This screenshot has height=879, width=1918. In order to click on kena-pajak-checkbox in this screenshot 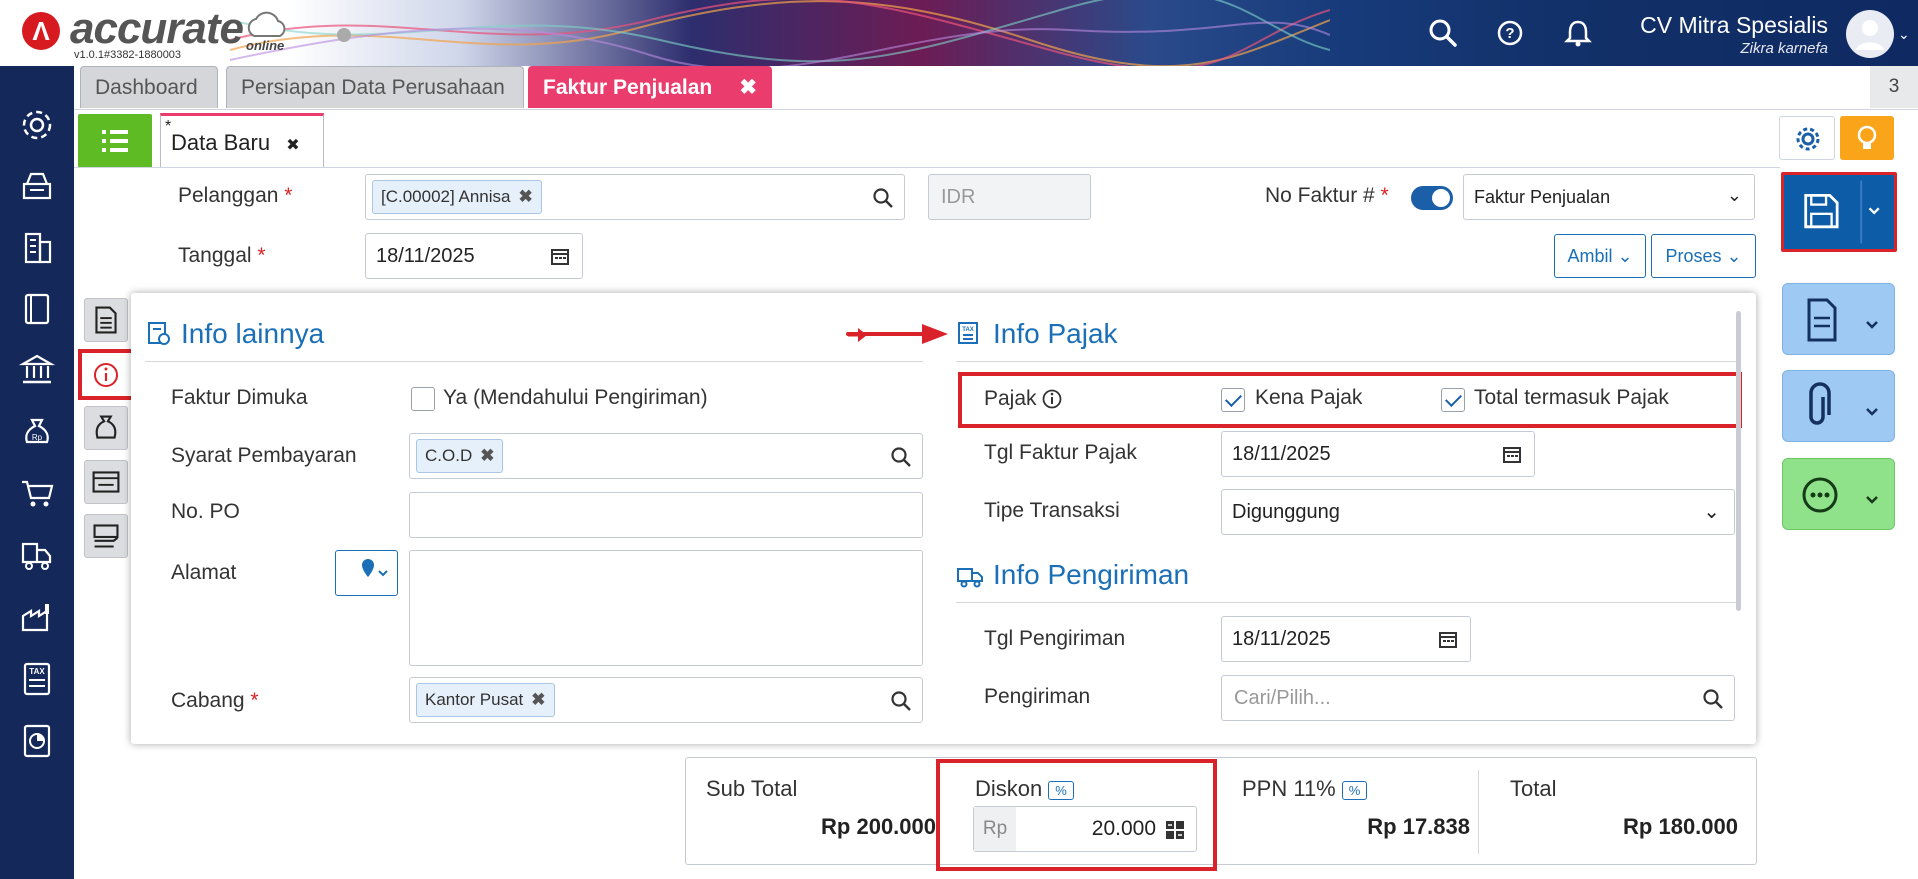, I will do `click(1233, 400)`.